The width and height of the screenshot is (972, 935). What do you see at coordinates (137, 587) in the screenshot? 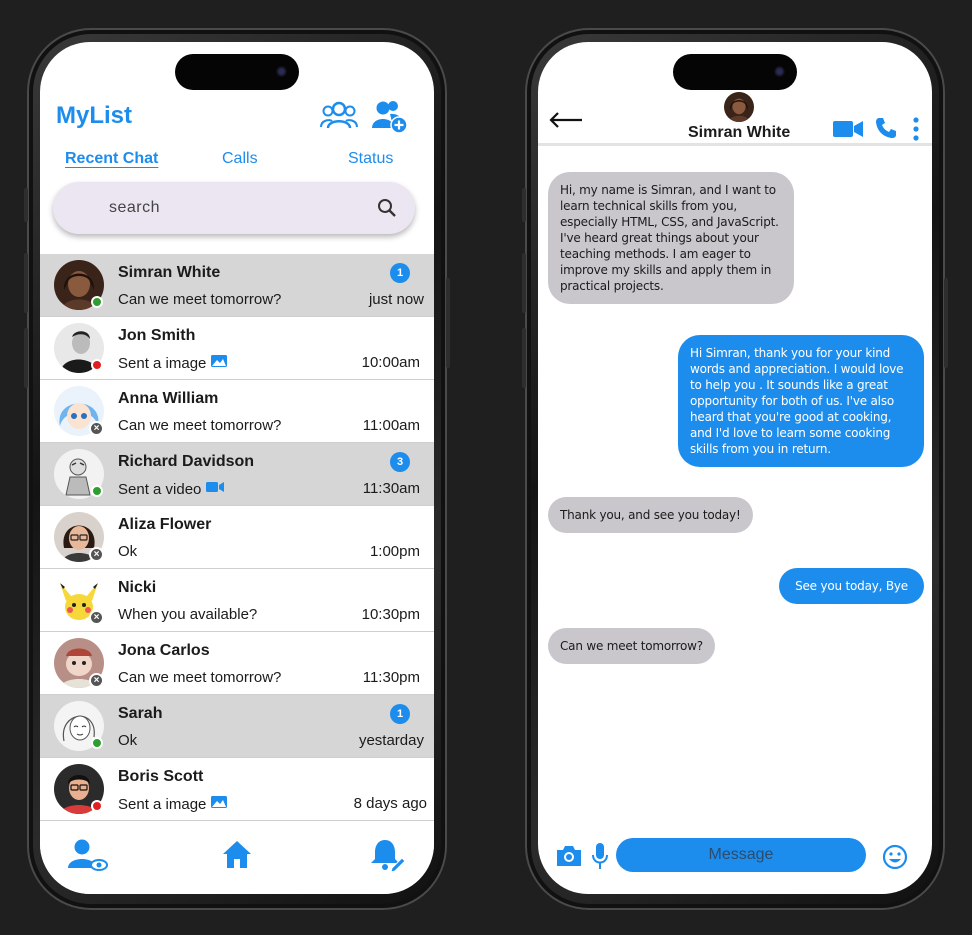
I see `contact-name: Nicki` at bounding box center [137, 587].